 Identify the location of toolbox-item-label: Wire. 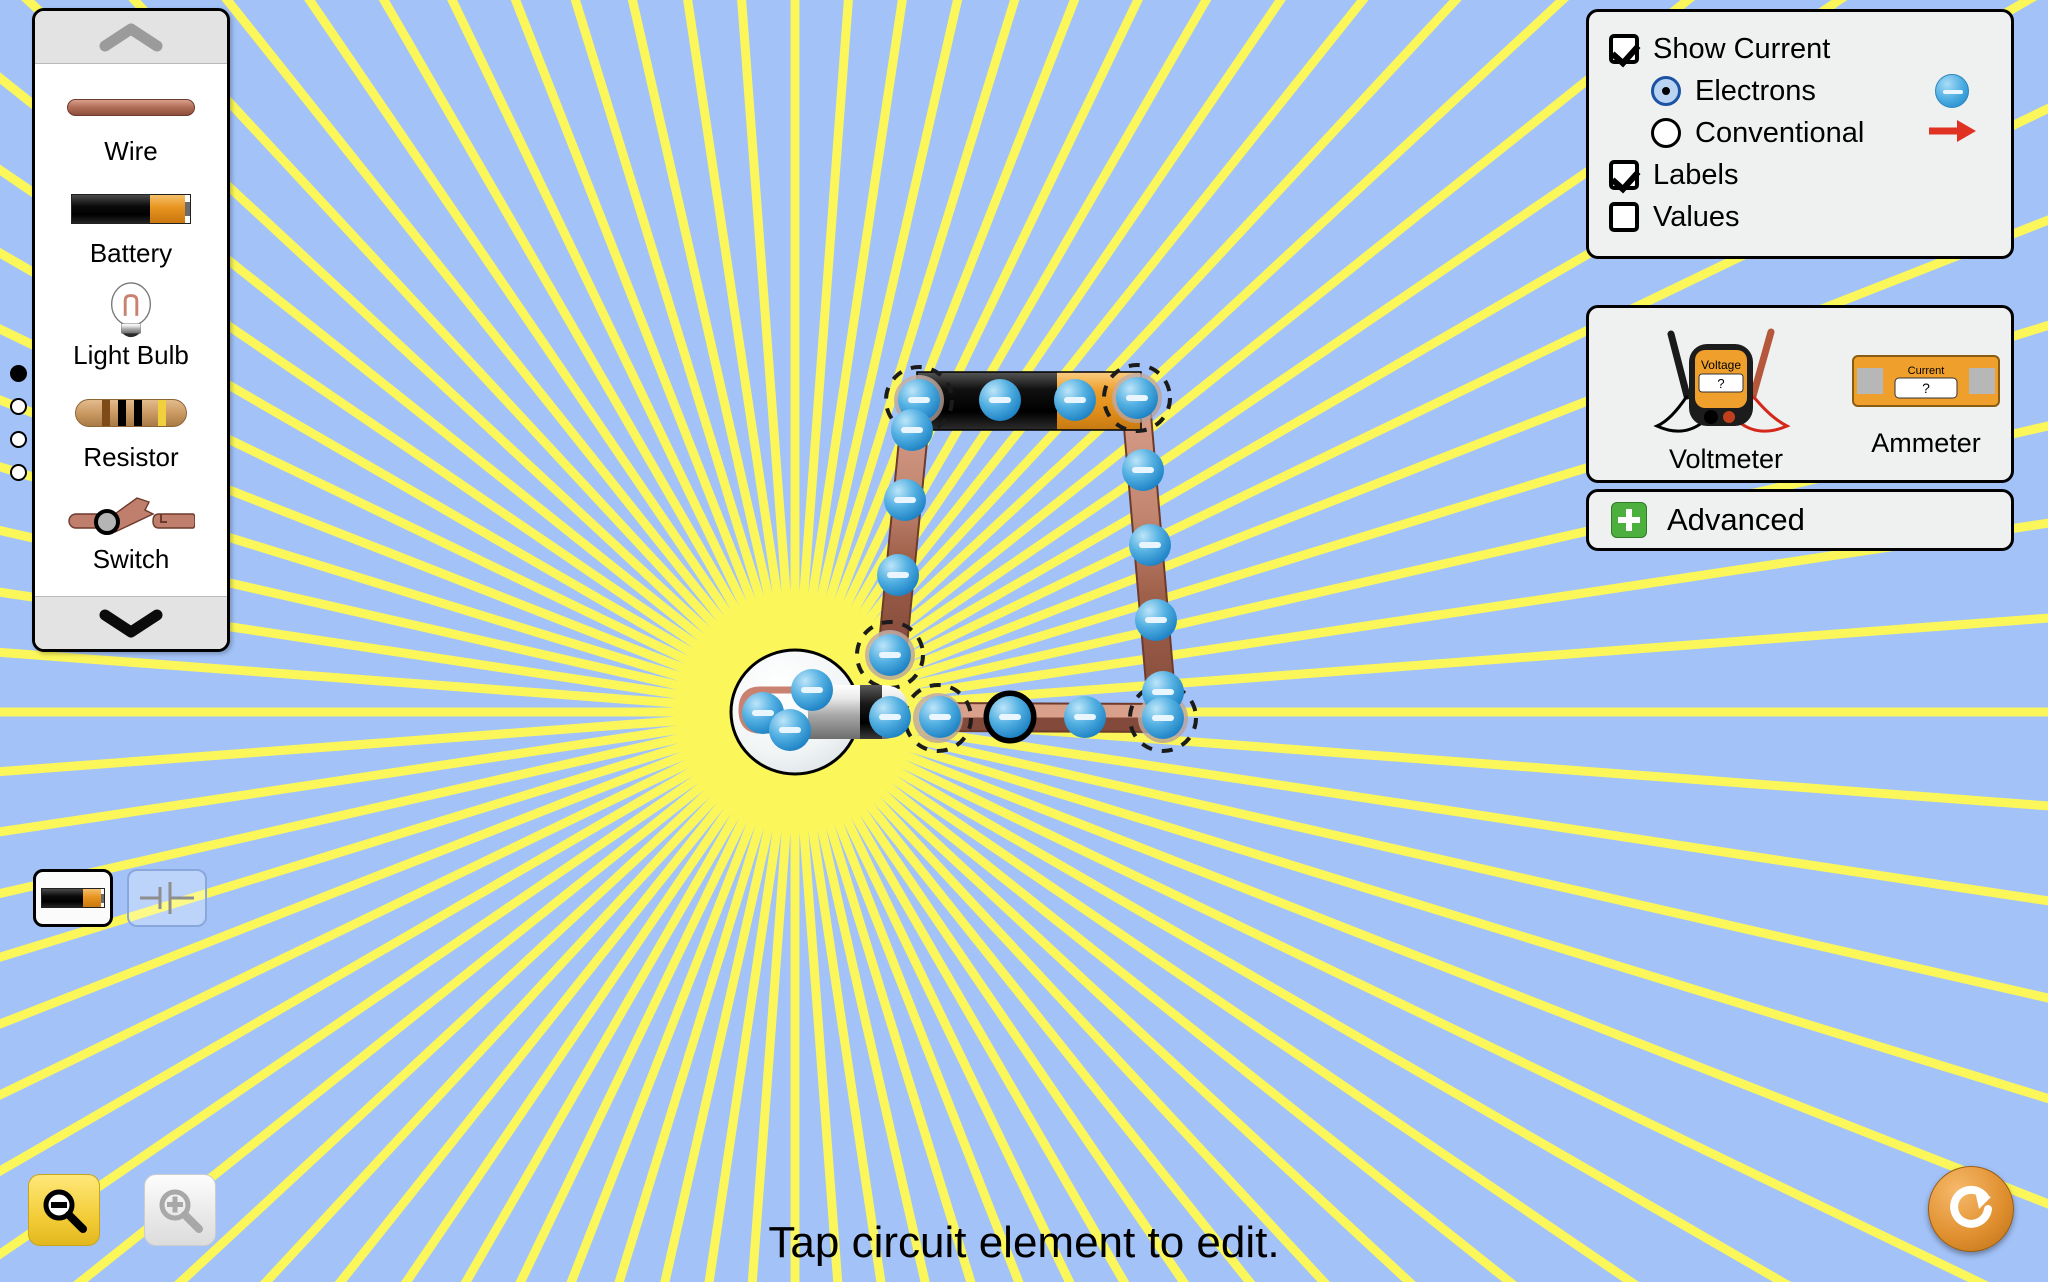
(131, 151).